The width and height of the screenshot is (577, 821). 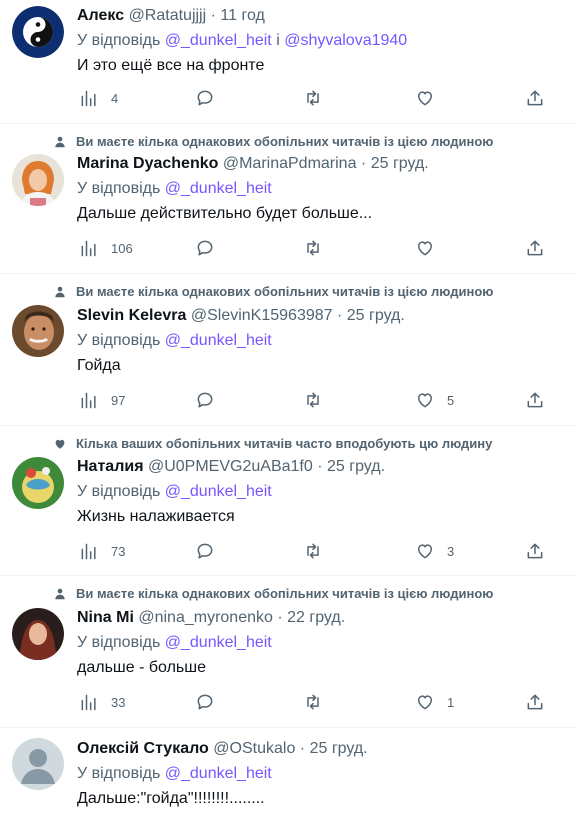 I want to click on author-handle: @MarinaPdmarina, so click(x=290, y=163).